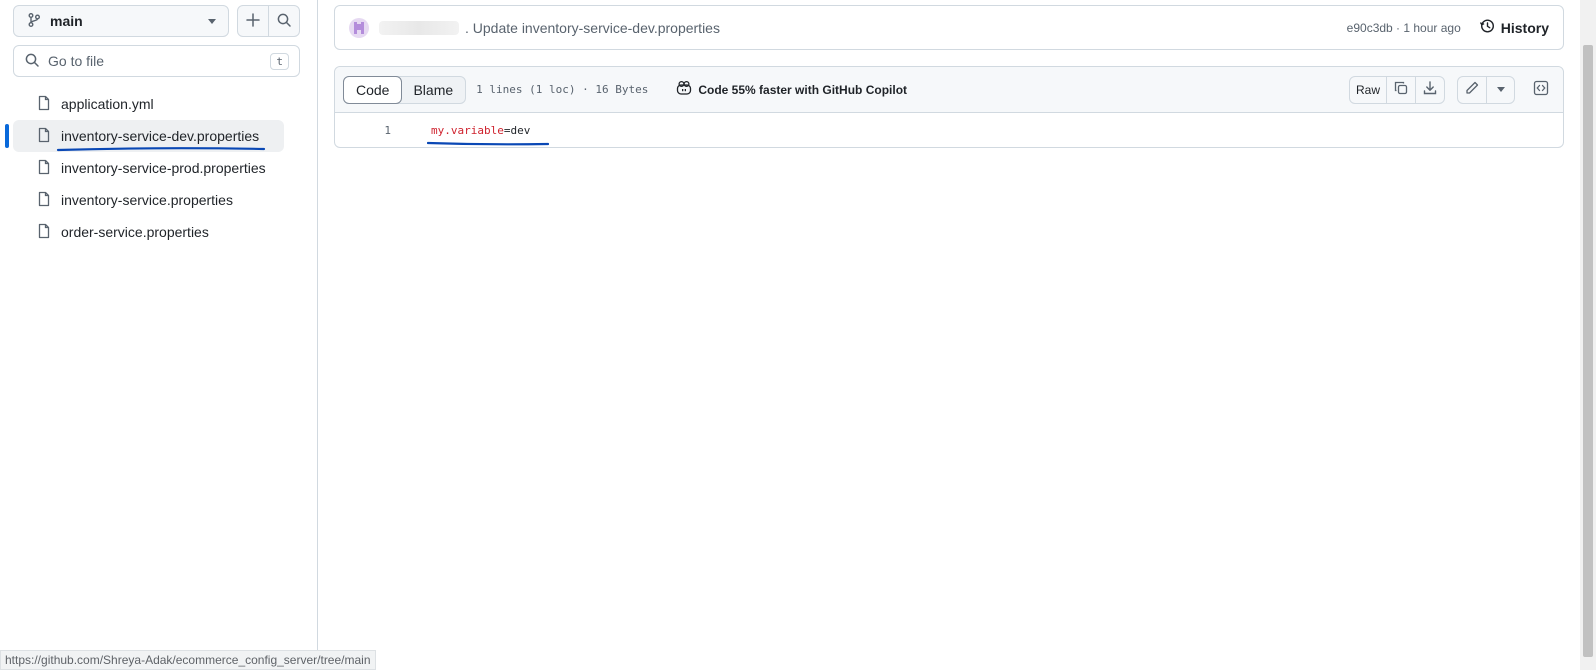 The height and width of the screenshot is (670, 1596). Describe the element at coordinates (803, 89) in the screenshot. I see `copilot-label: Code 55% faster with GitHub Copilot` at that location.